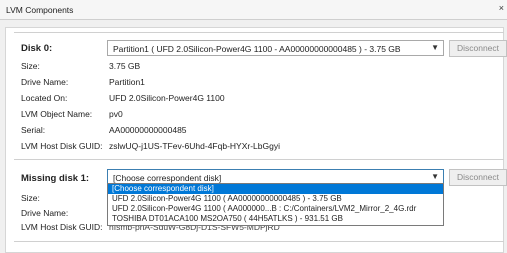  I want to click on missing-disk1-heading: Missing disk 1:, so click(55, 178).